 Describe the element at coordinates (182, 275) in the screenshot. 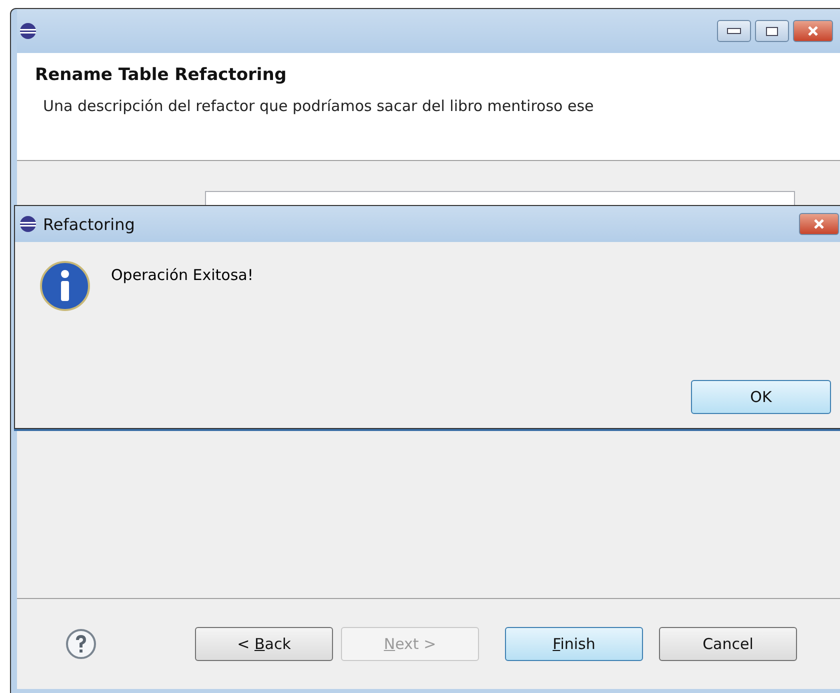

I see `dialog-message: Operación Exitosa!` at that location.